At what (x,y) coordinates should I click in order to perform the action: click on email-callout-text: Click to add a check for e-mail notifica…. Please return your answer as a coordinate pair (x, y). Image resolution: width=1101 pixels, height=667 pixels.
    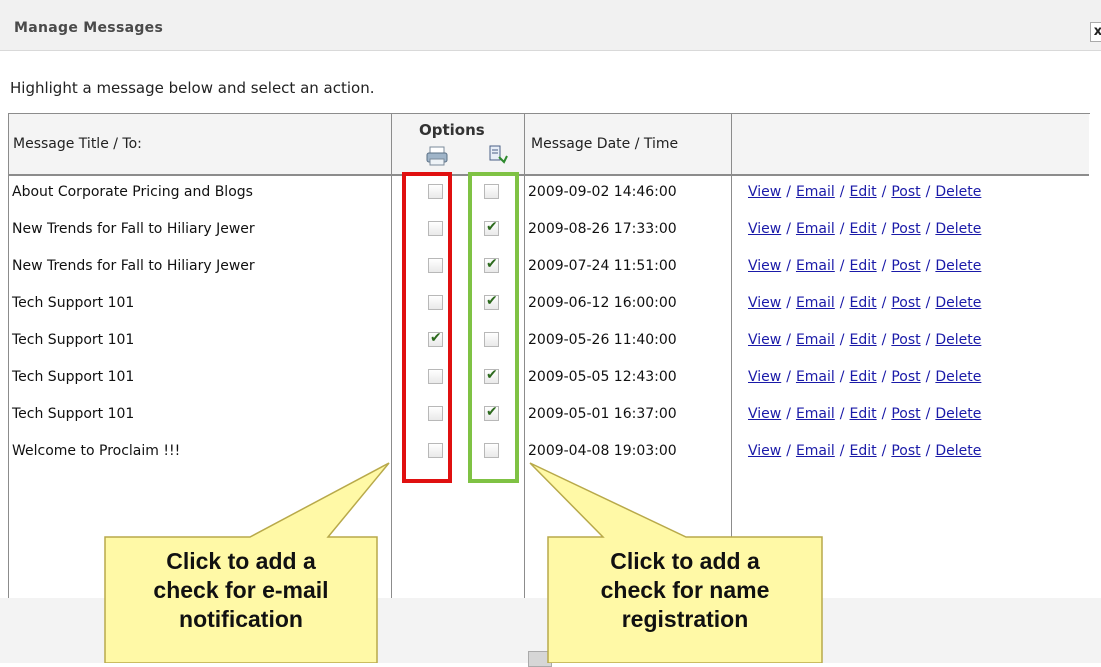
    Looking at the image, I should click on (241, 590).